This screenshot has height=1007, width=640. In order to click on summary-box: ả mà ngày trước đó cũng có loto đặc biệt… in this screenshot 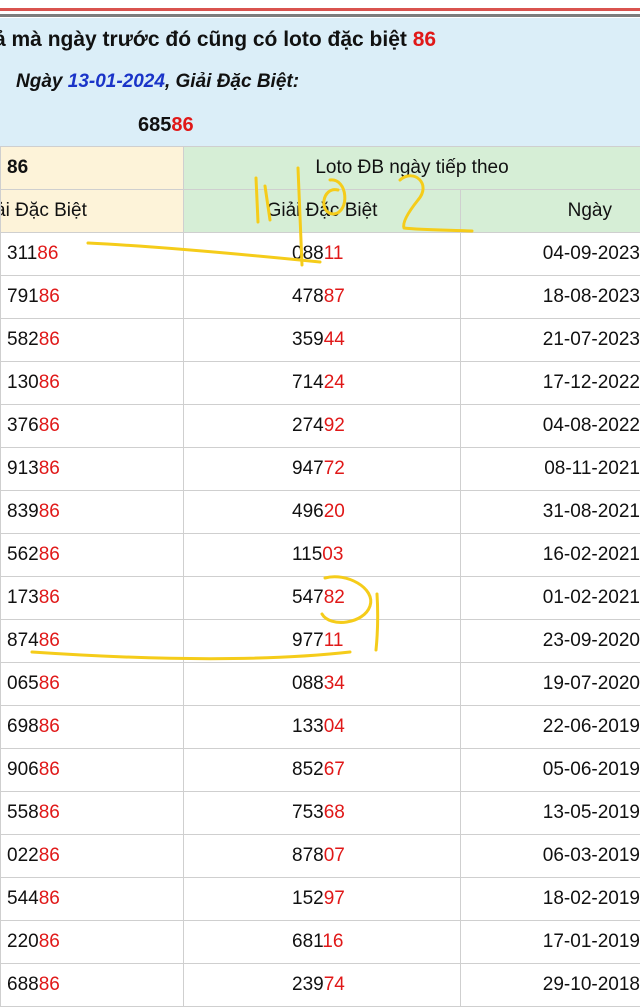, I will do `click(320, 82)`.